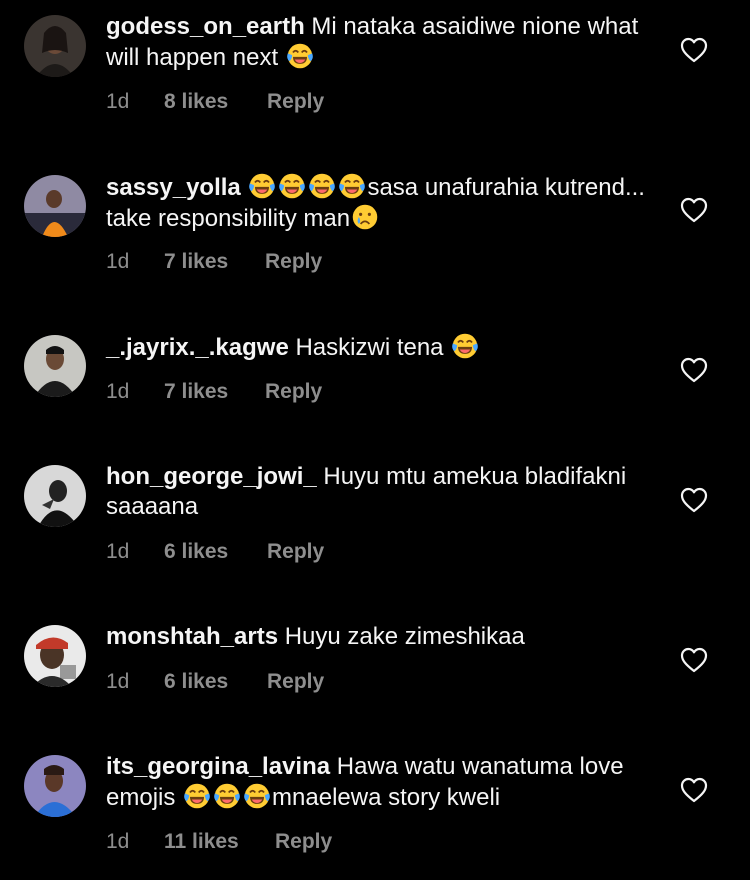  Describe the element at coordinates (192, 636) in the screenshot. I see `comment-username: monshtah_arts` at that location.